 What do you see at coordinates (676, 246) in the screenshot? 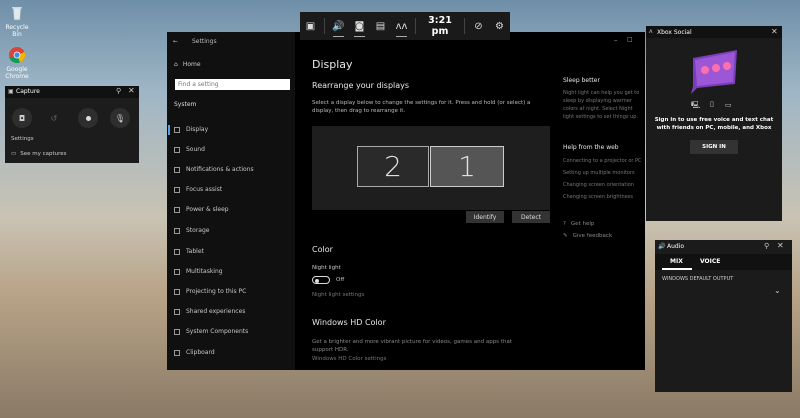
I see `audio-title: Audio` at bounding box center [676, 246].